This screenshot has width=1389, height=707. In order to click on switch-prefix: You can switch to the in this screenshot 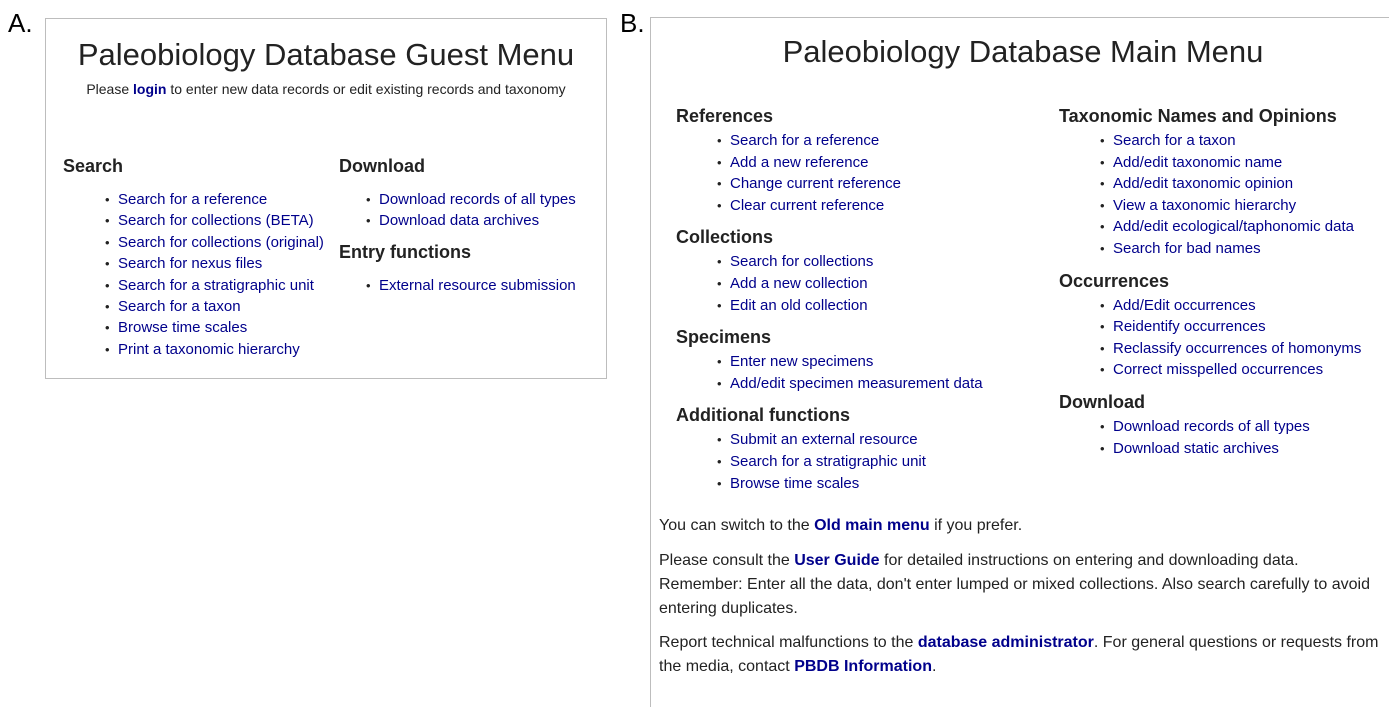, I will do `click(737, 525)`.